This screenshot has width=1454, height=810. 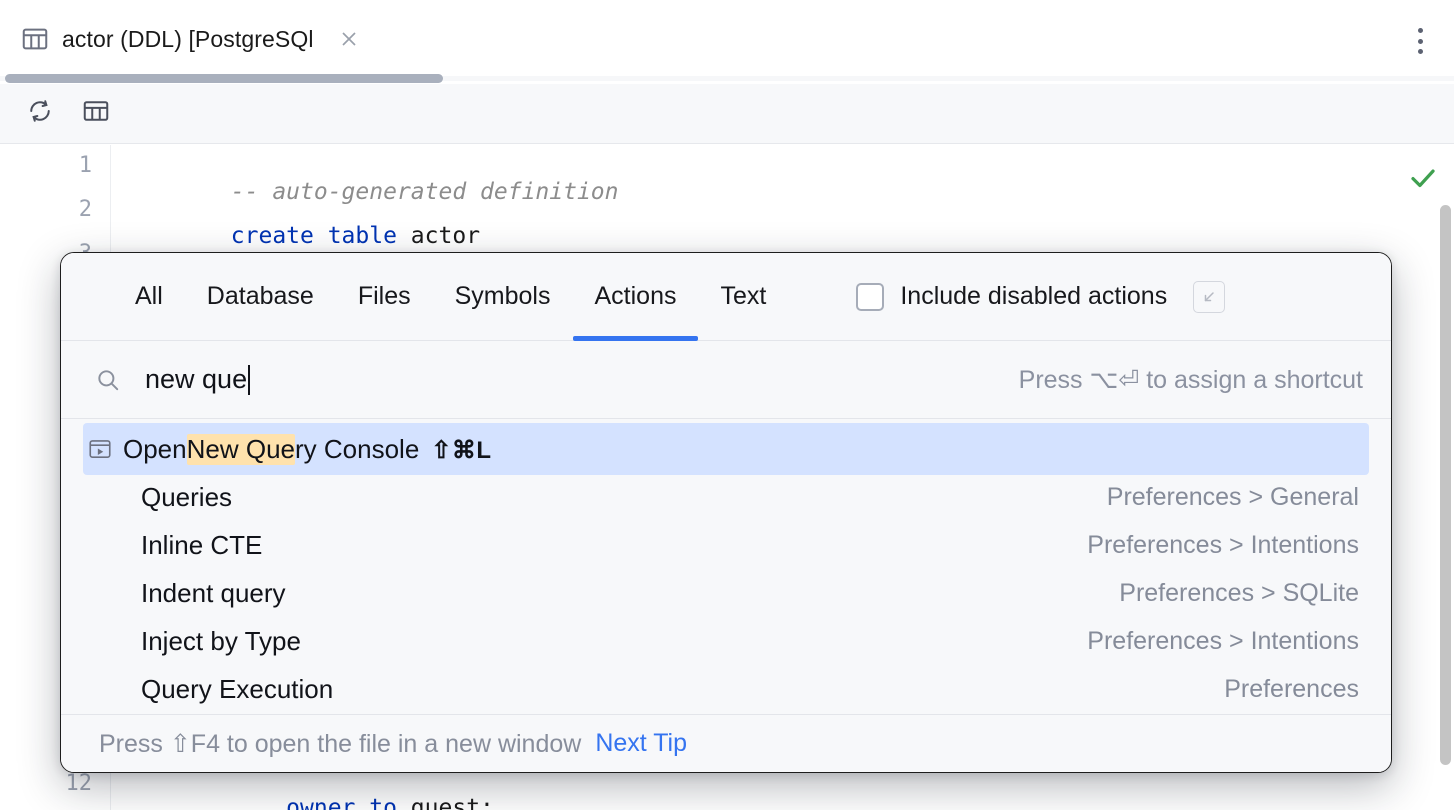 What do you see at coordinates (1291, 688) in the screenshot?
I see `result-group-path: Preferences` at bounding box center [1291, 688].